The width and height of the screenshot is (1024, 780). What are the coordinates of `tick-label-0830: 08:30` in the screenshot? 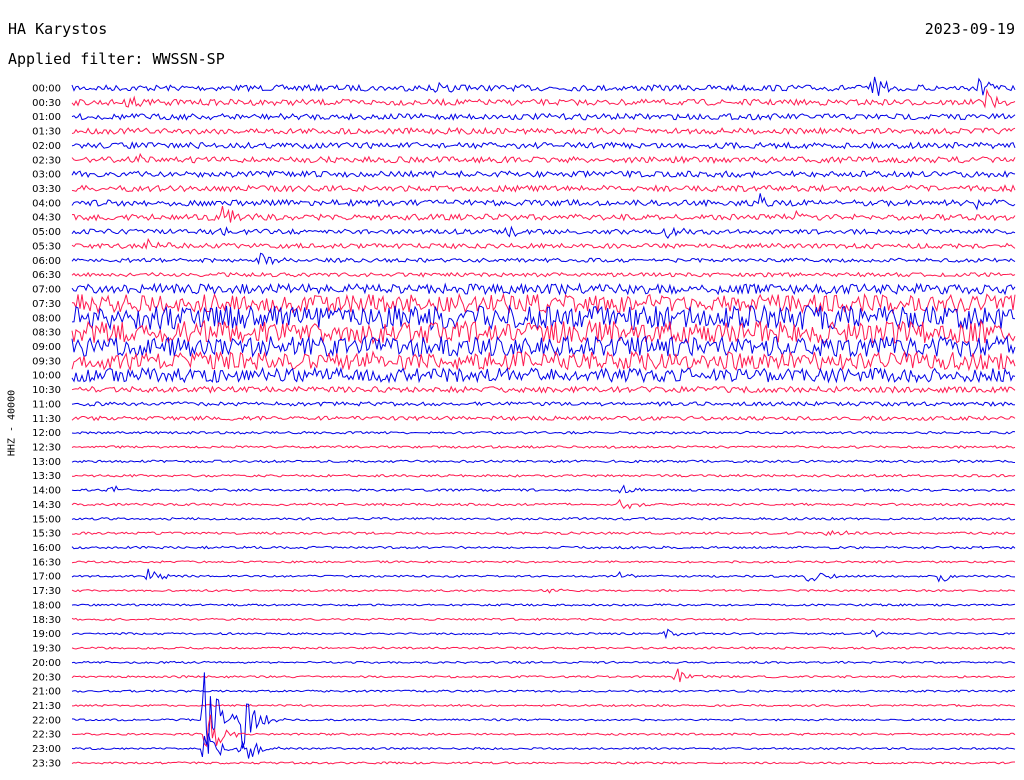 It's located at (46, 333).